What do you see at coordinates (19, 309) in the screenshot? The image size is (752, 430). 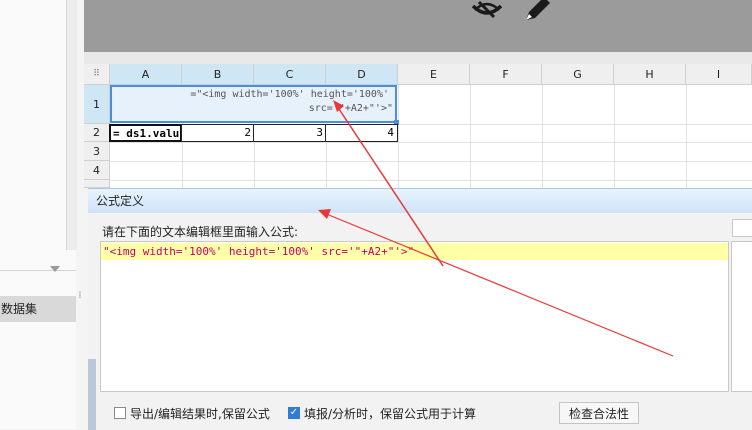 I see `dataset-tab-label: 数据集` at bounding box center [19, 309].